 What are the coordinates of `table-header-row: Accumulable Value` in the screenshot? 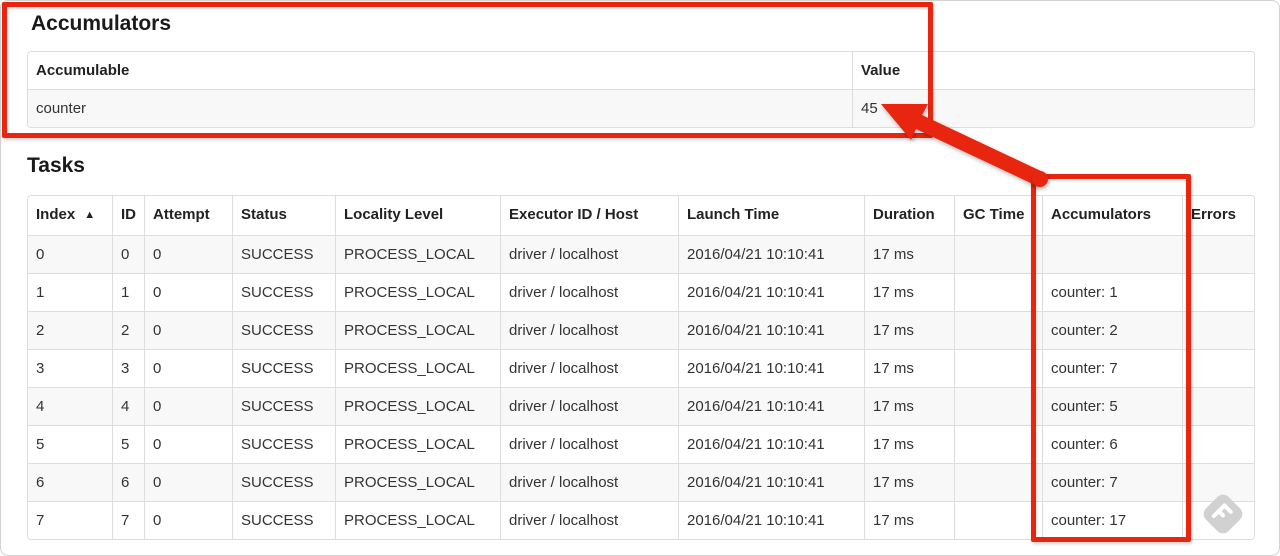 It's located at (641, 70).